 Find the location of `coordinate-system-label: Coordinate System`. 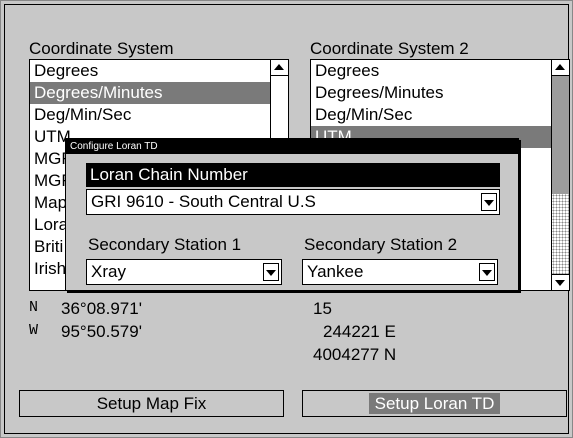

coordinate-system-label: Coordinate System is located at coordinates (101, 48).